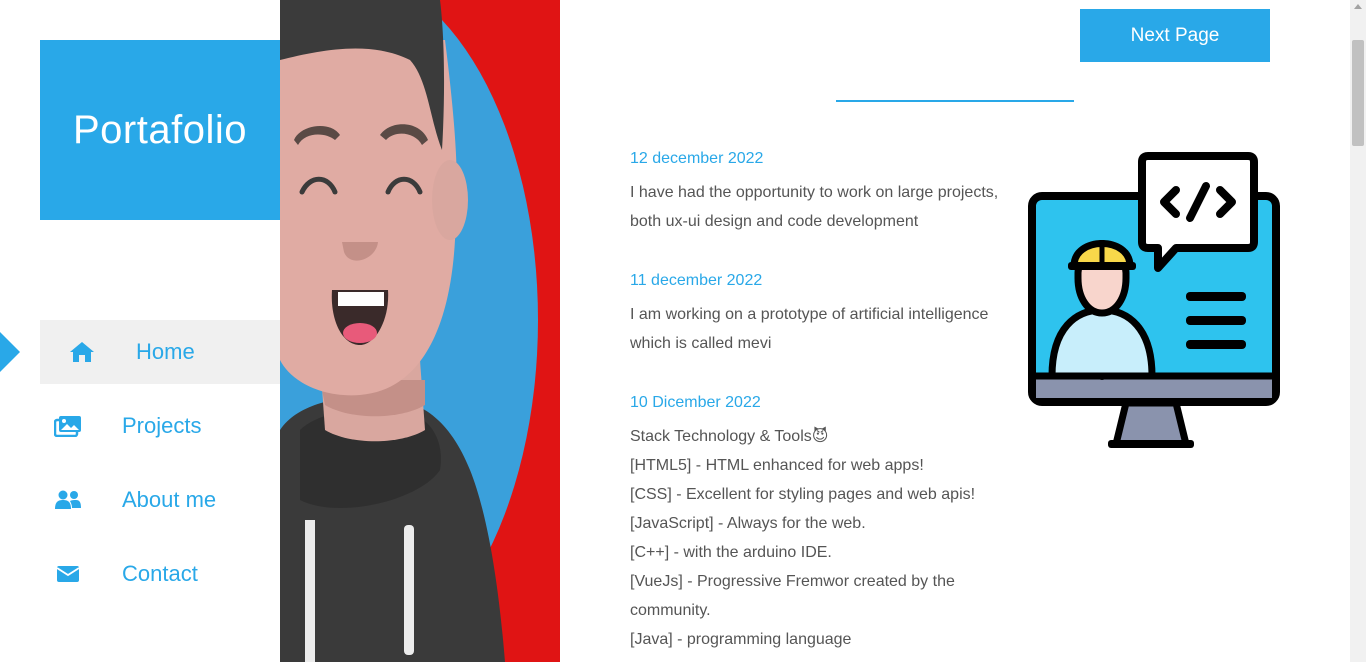 This screenshot has height=662, width=1366. I want to click on home-icon, so click(82, 352).